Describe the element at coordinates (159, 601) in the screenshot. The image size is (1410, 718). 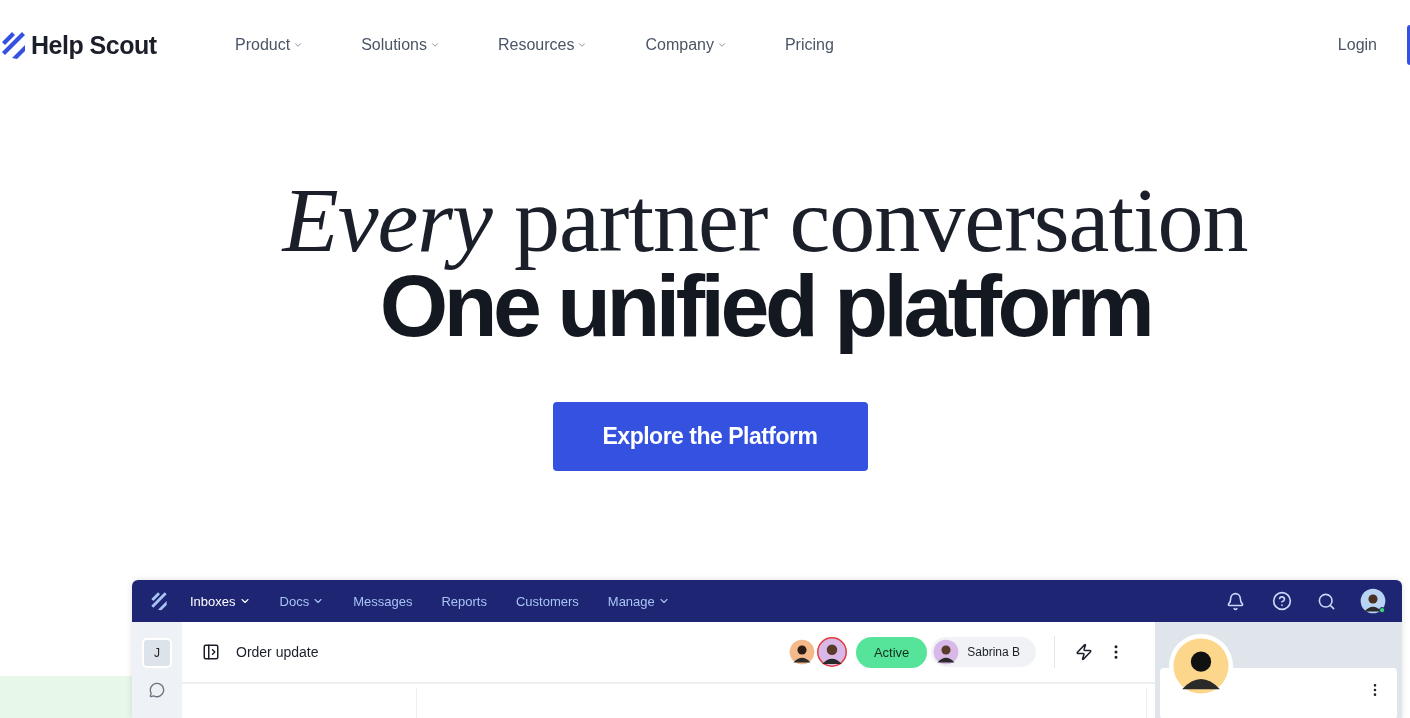
I see `app-logo-icon` at that location.